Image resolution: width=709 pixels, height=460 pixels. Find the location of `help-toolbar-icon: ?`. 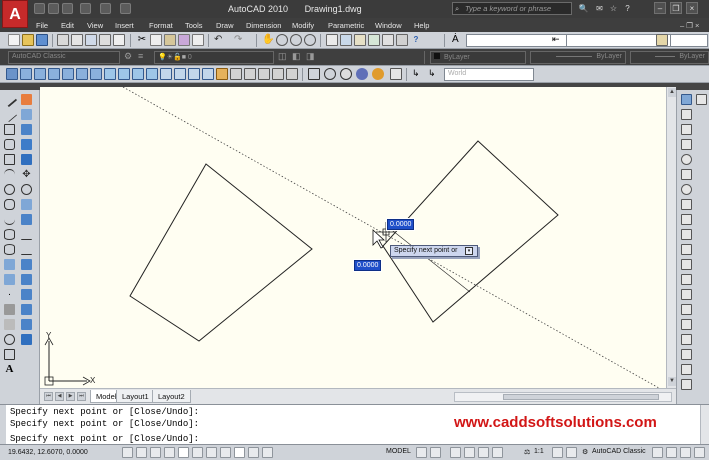

help-toolbar-icon: ? is located at coordinates (416, 40).